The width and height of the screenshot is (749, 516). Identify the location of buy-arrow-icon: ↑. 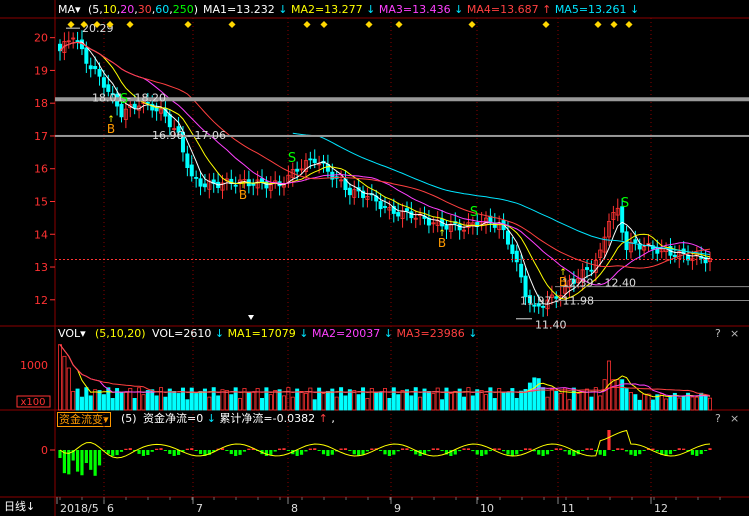
(111, 120).